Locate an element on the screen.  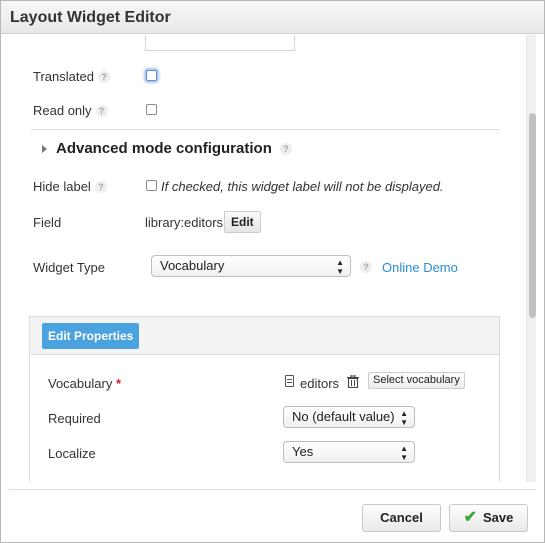
hide-label-label: Hide label is located at coordinates (62, 186).